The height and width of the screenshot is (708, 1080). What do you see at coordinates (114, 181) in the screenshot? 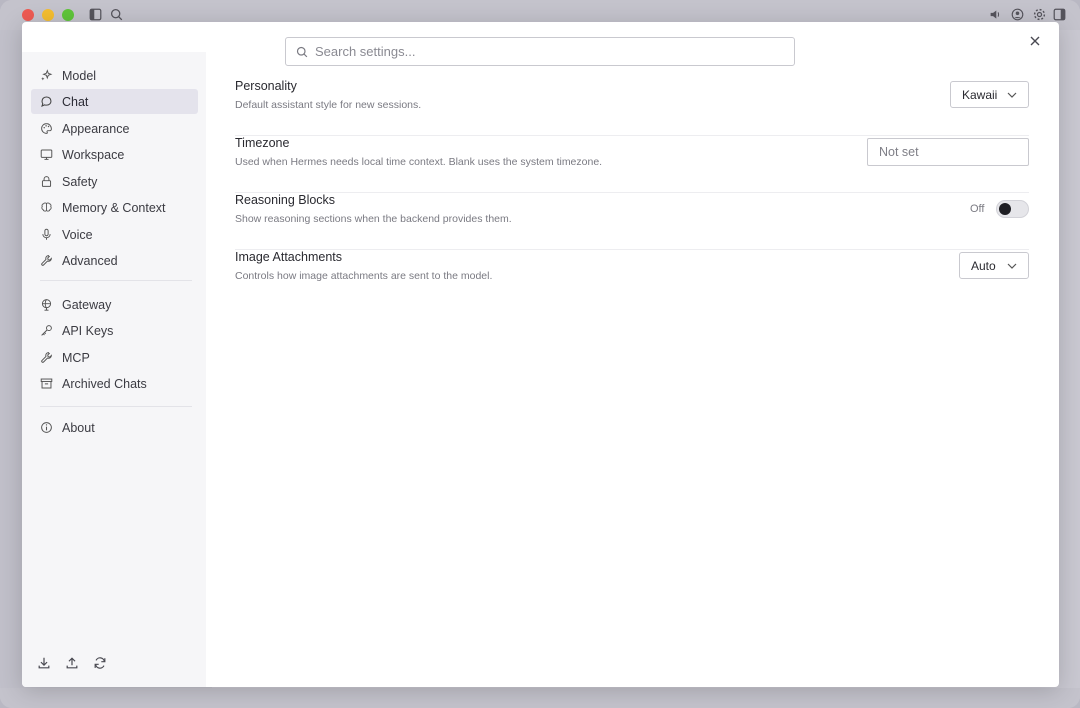
I see `sidebar-item-safety: Safety` at bounding box center [114, 181].